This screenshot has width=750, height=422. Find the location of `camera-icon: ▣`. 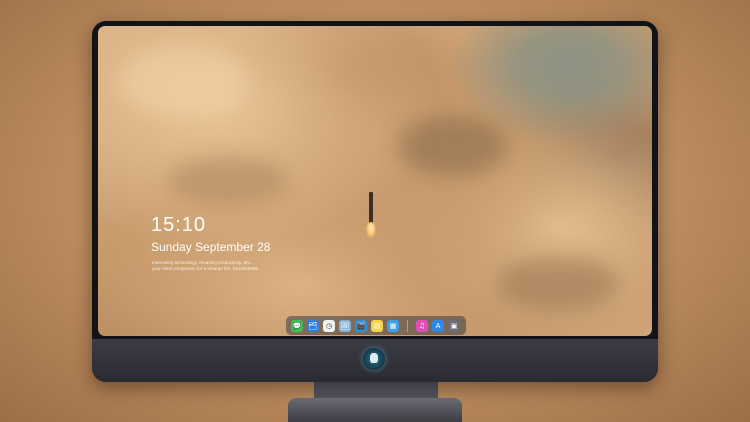

camera-icon: ▣ is located at coordinates (454, 325).